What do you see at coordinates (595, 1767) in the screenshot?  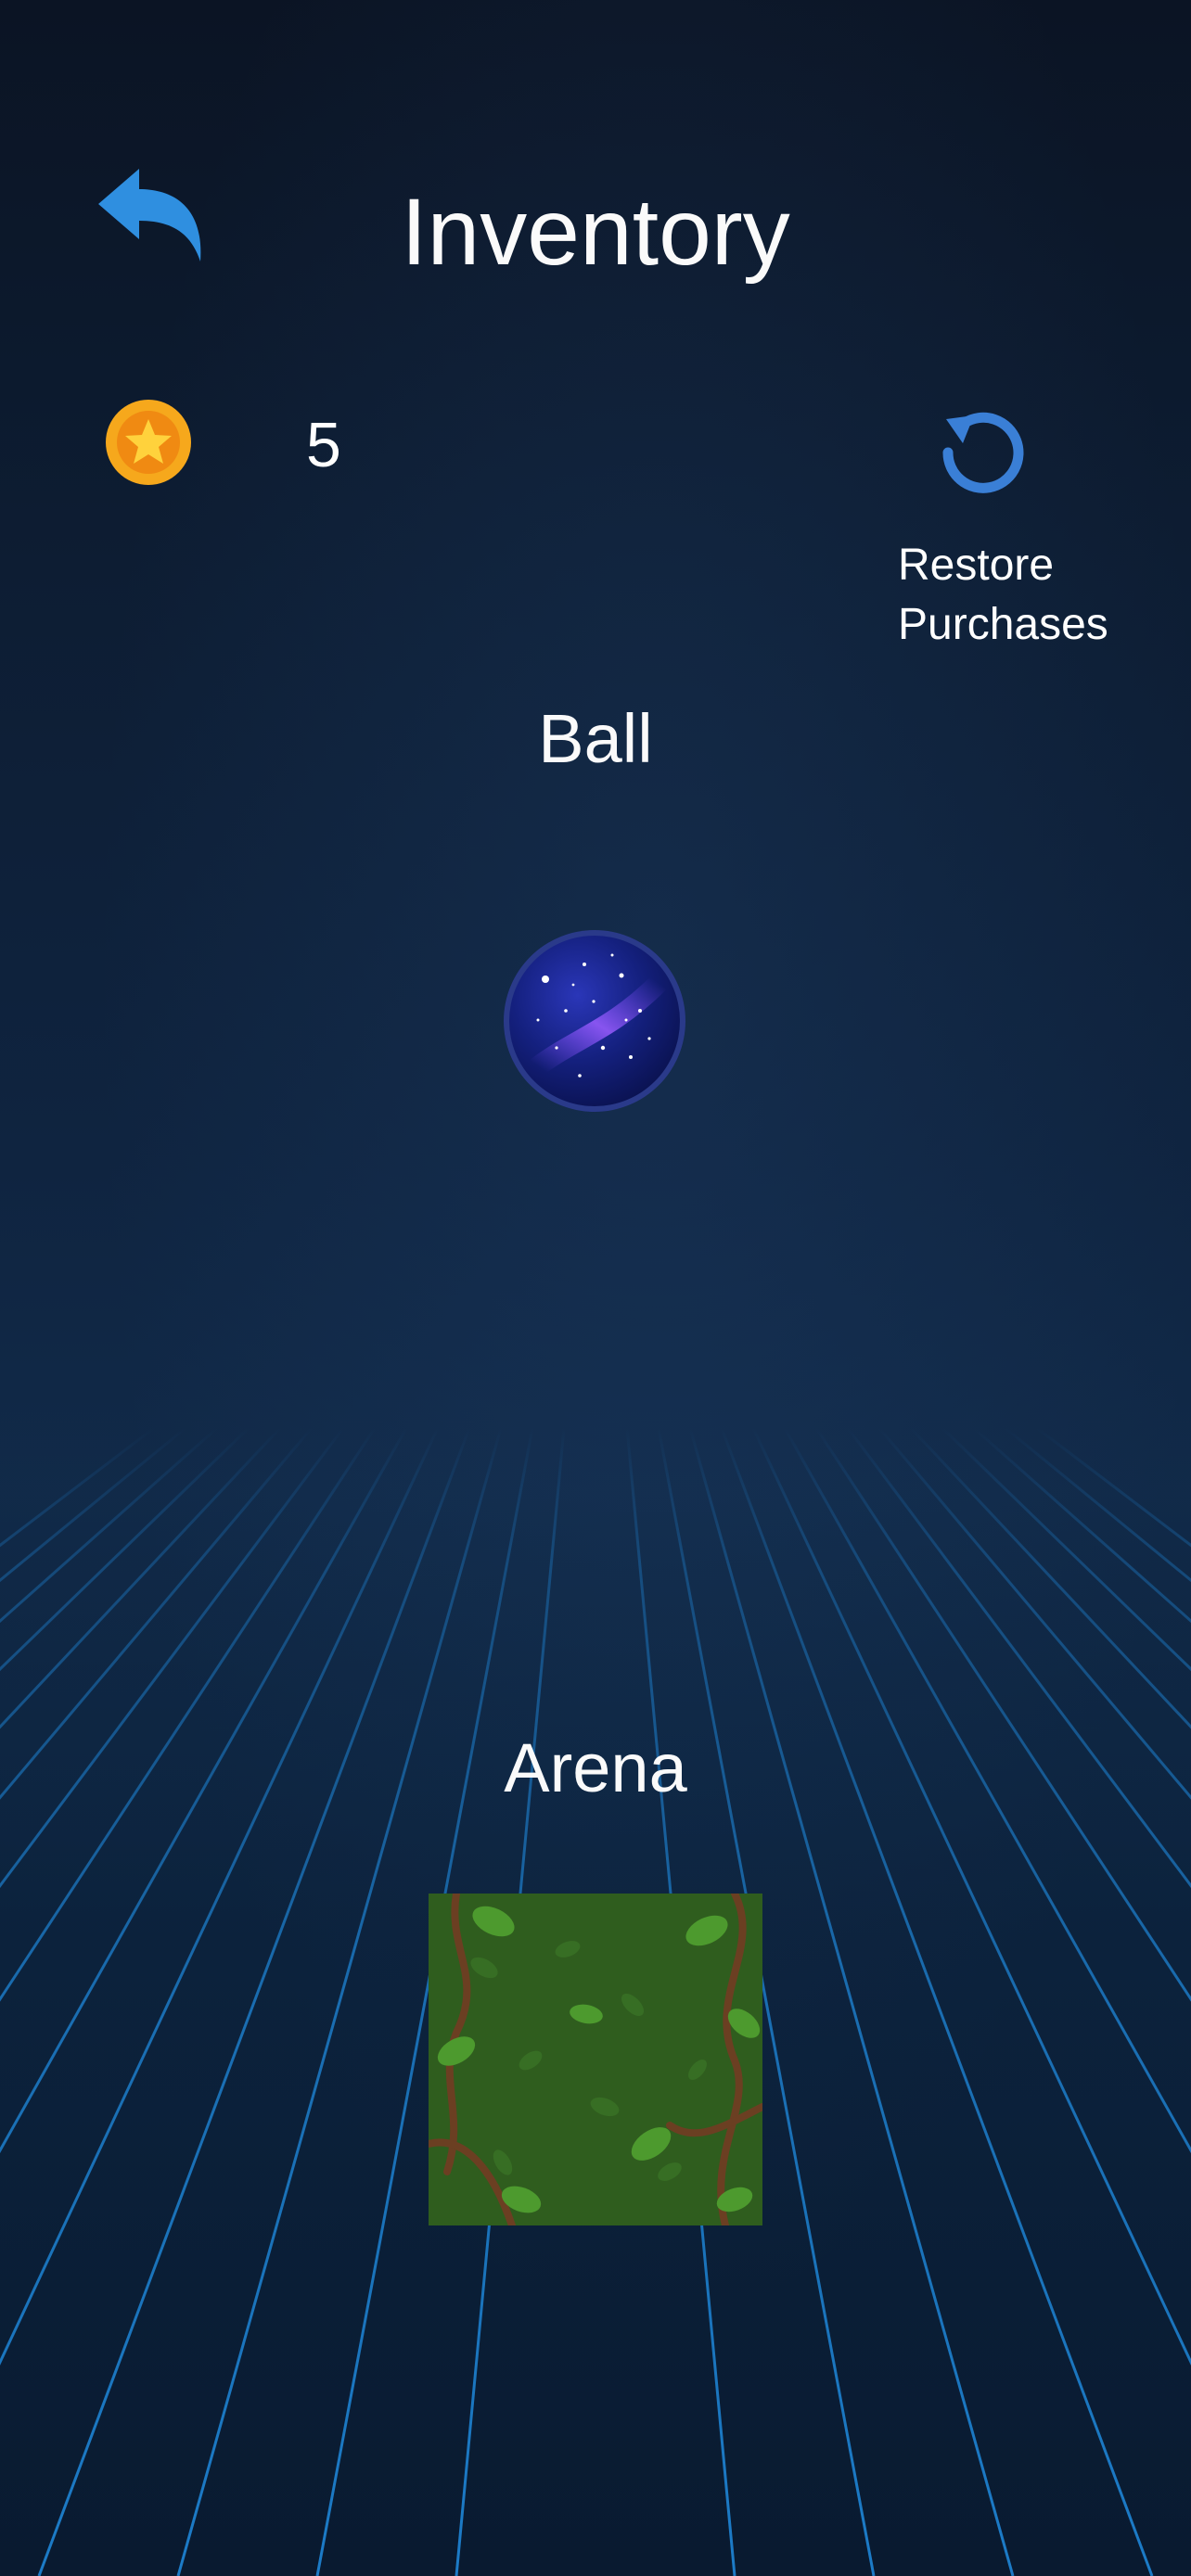 I see `arena-section-title: Arena` at bounding box center [595, 1767].